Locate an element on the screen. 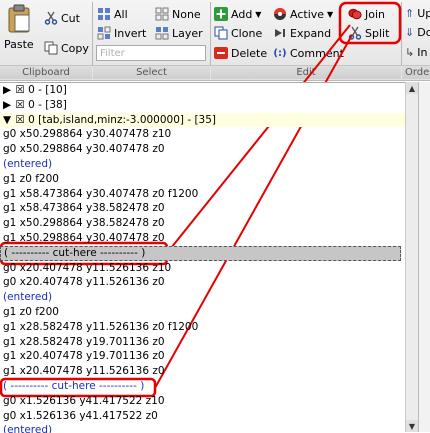 Image resolution: width=430 pixels, height=433 pixels. filter-input is located at coordinates (151, 53).